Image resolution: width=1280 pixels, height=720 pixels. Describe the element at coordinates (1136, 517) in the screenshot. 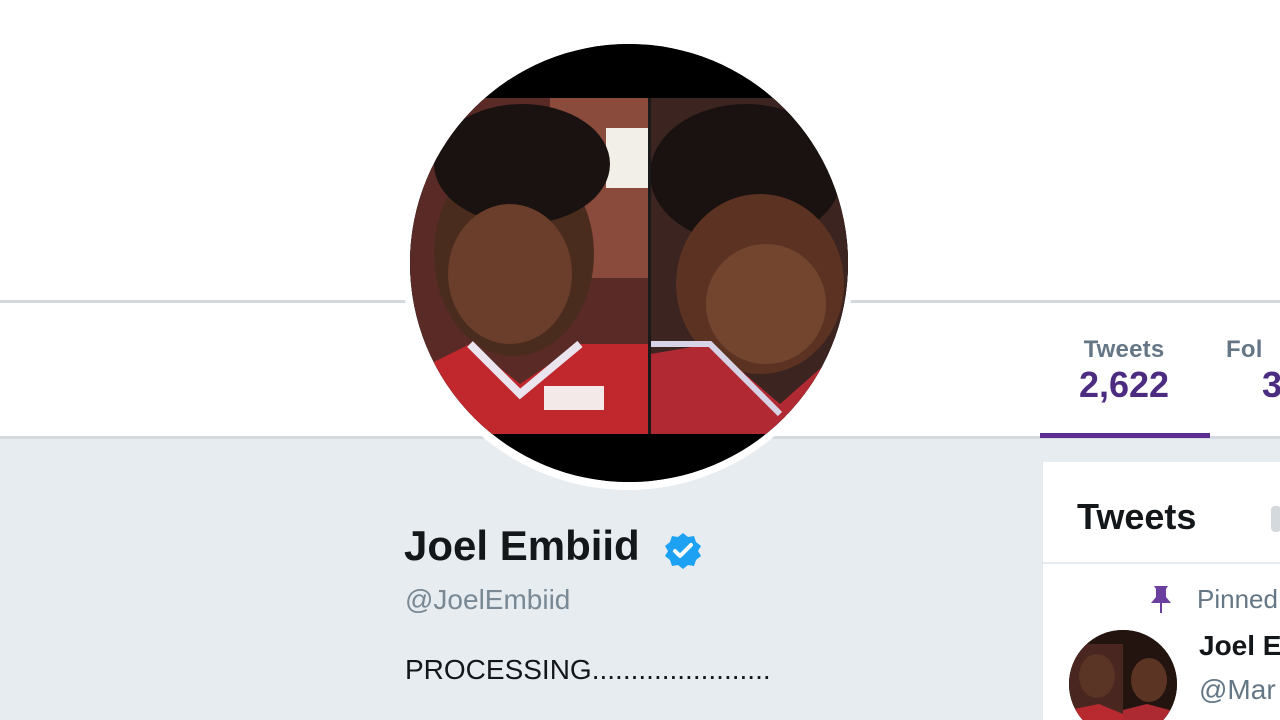

I see `timeline-title: Tweets` at that location.